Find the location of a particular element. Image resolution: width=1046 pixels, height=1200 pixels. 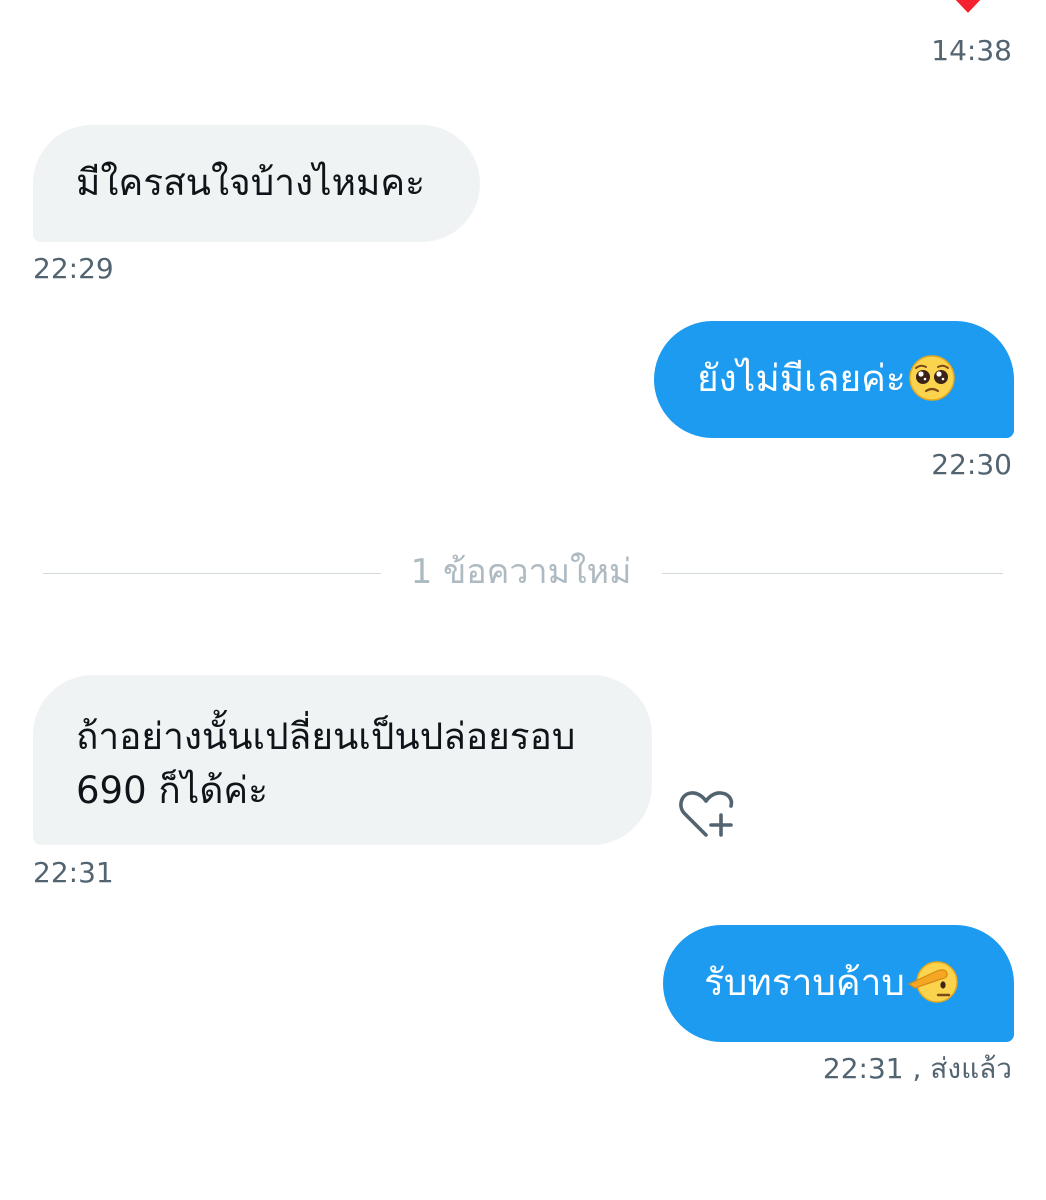

add-reaction-heart-icon is located at coordinates (706, 814).